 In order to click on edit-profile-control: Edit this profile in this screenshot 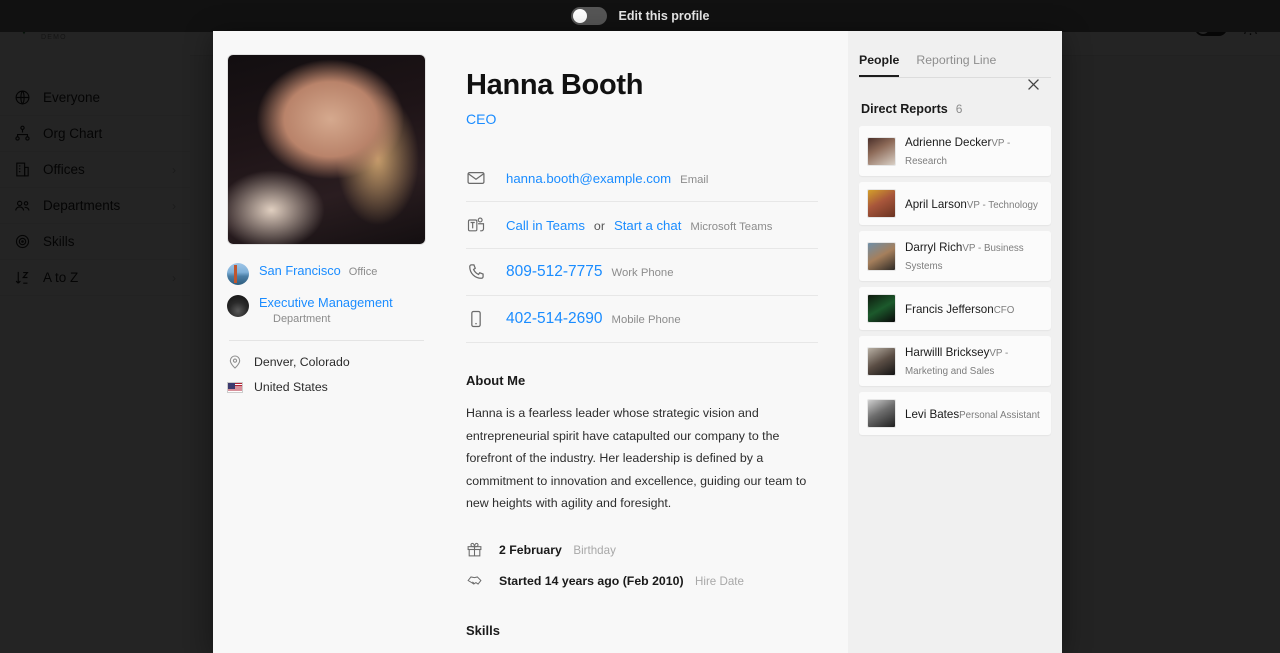, I will do `click(640, 16)`.